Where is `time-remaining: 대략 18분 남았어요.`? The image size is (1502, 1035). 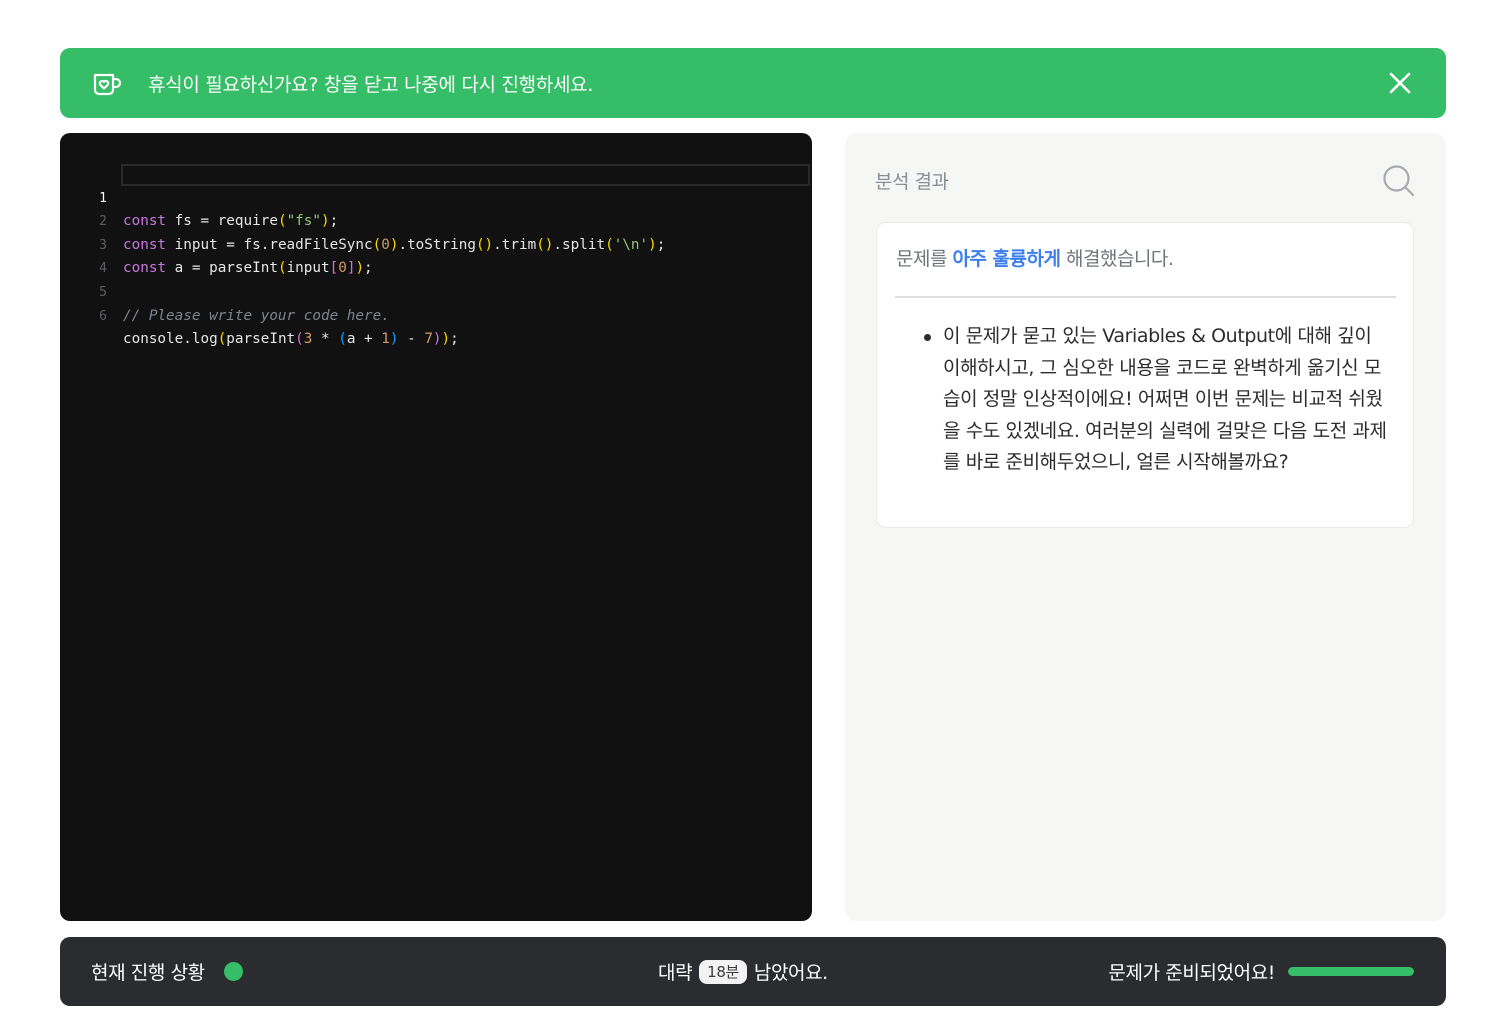 time-remaining: 대략 18분 남았어요. is located at coordinates (743, 971).